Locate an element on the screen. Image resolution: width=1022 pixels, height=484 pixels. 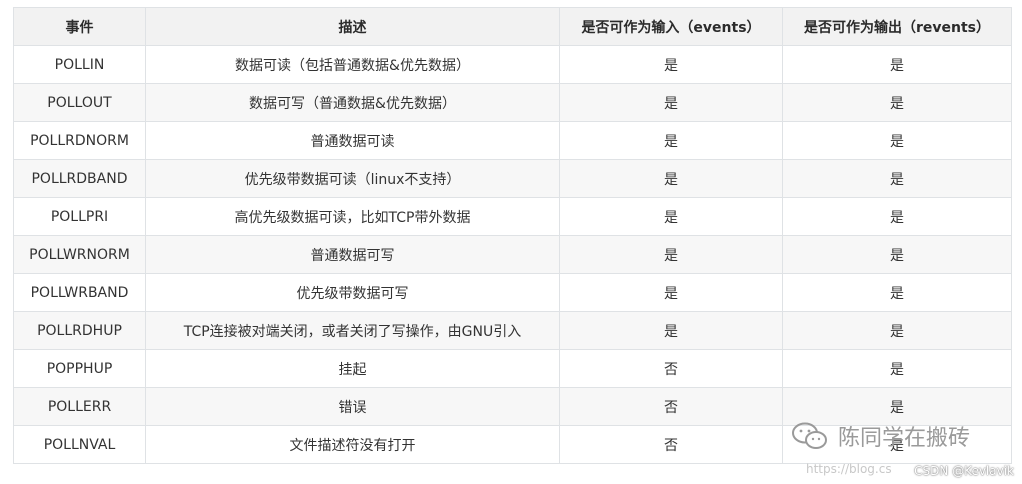
description-cell: 文件描述符没有打开 is located at coordinates (352, 444).